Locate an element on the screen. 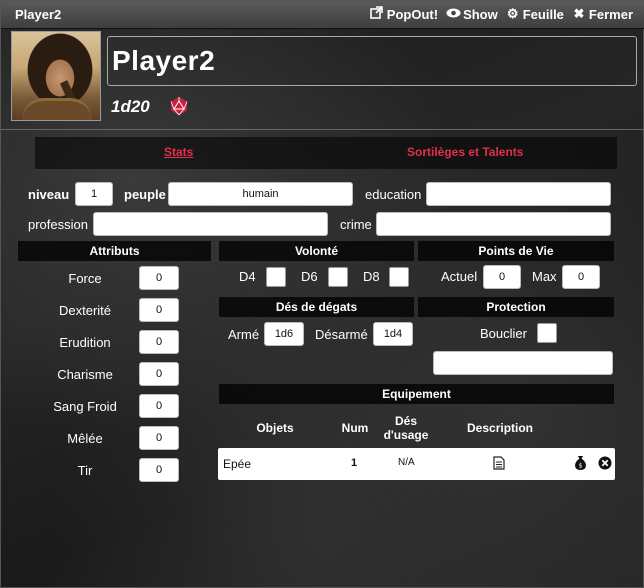 This screenshot has width=644, height=588. max-input: 0 is located at coordinates (581, 277).